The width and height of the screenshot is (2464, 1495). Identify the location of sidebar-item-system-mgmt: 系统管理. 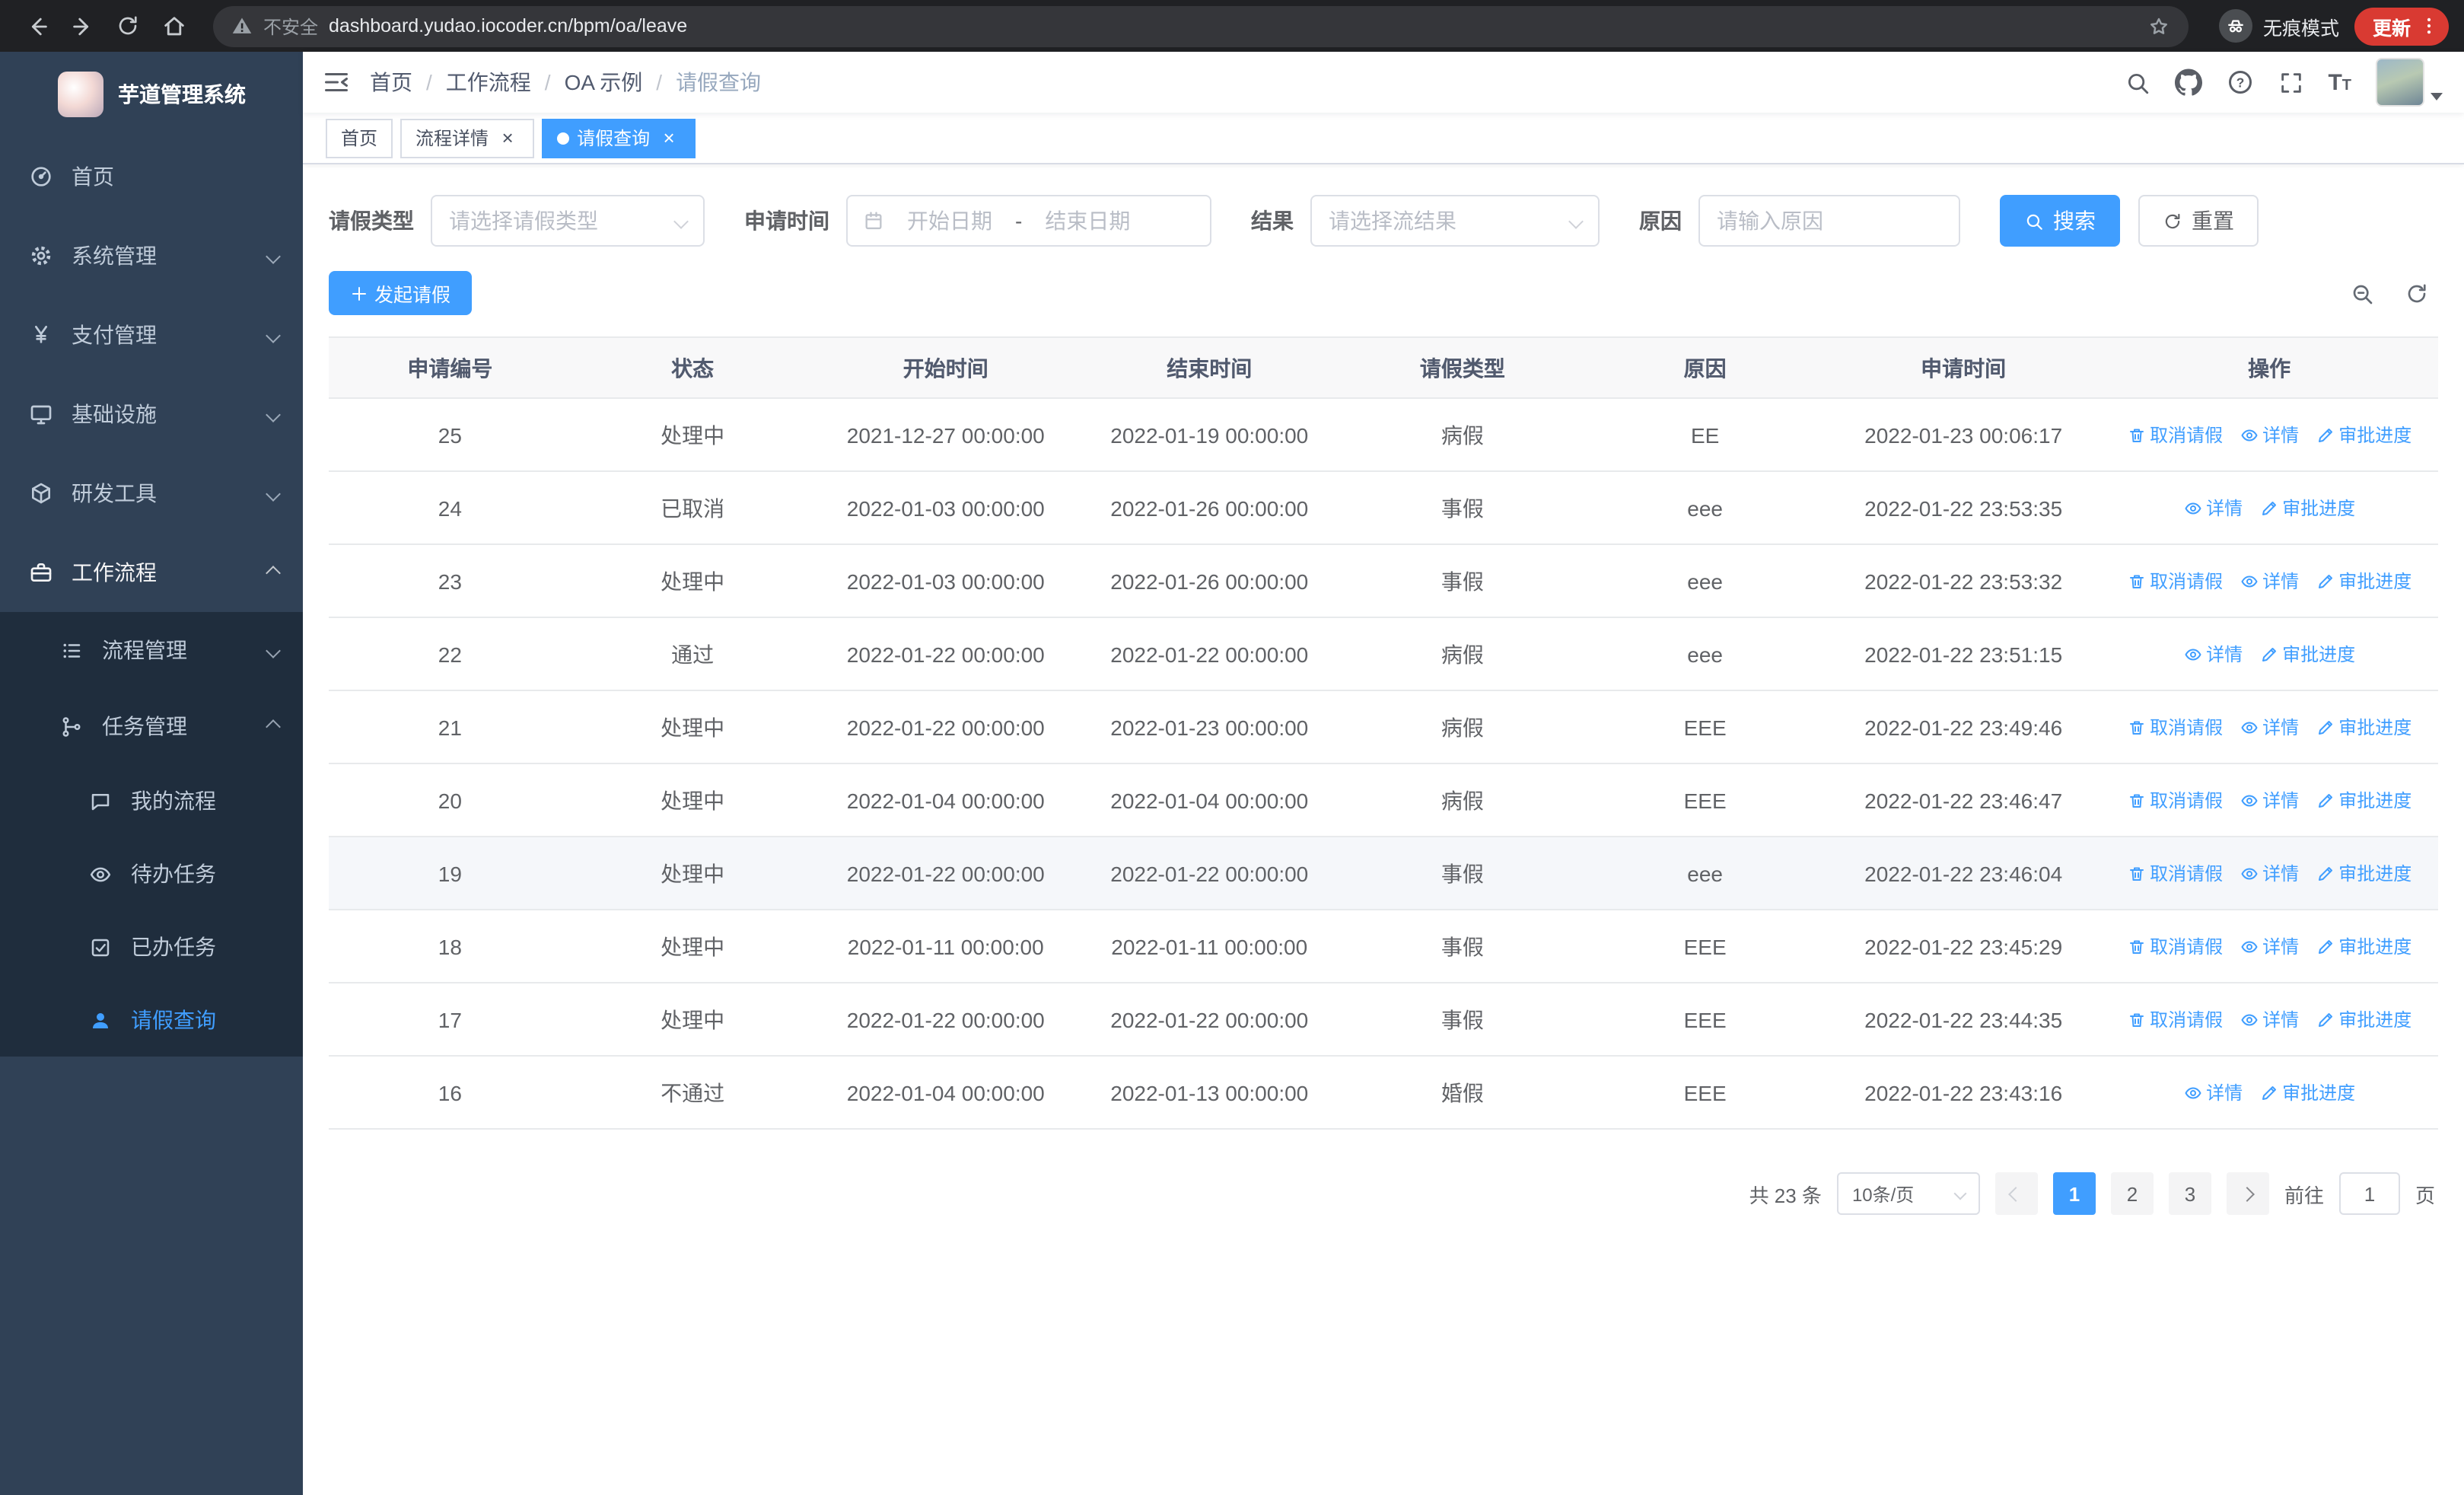
(151, 255).